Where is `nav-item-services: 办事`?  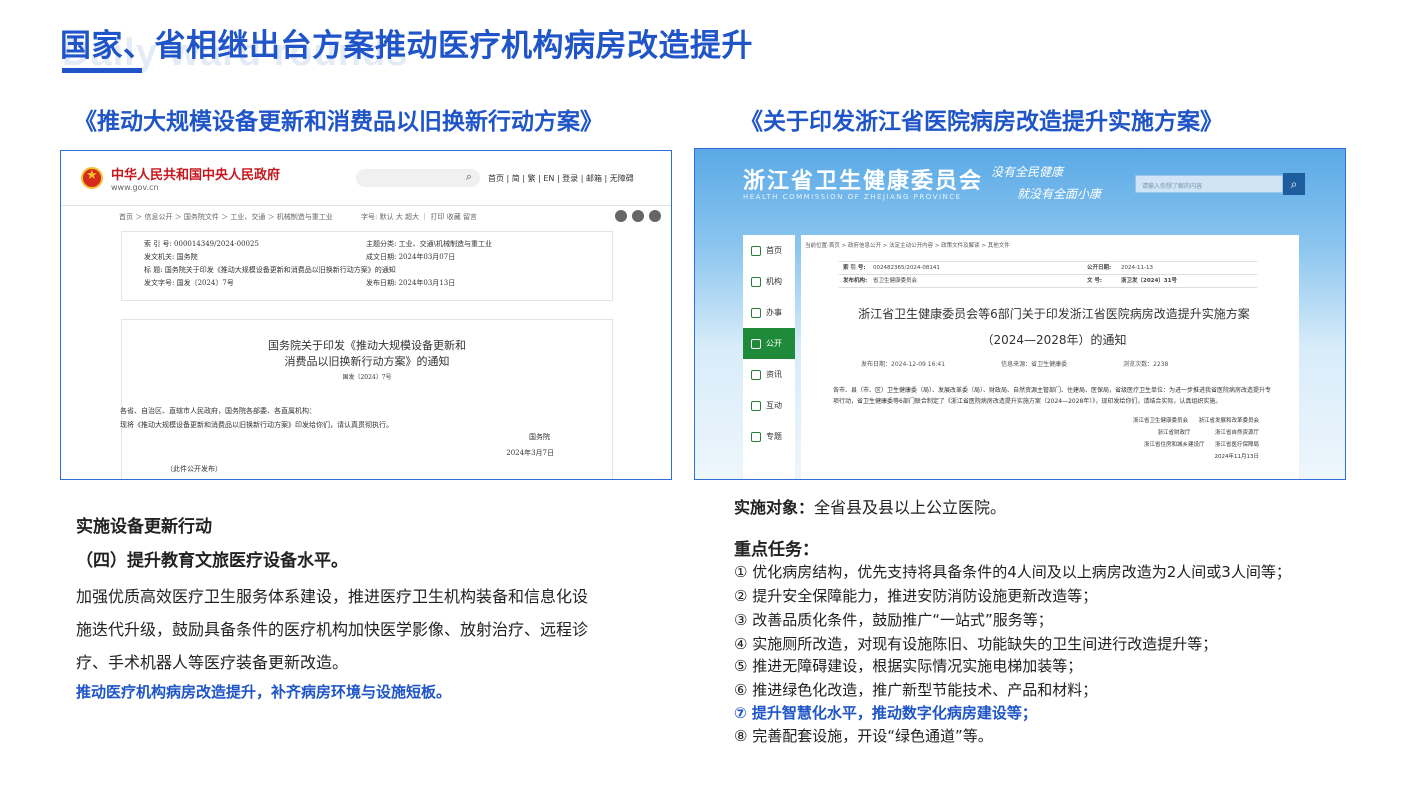
nav-item-services: 办事 is located at coordinates (769, 312).